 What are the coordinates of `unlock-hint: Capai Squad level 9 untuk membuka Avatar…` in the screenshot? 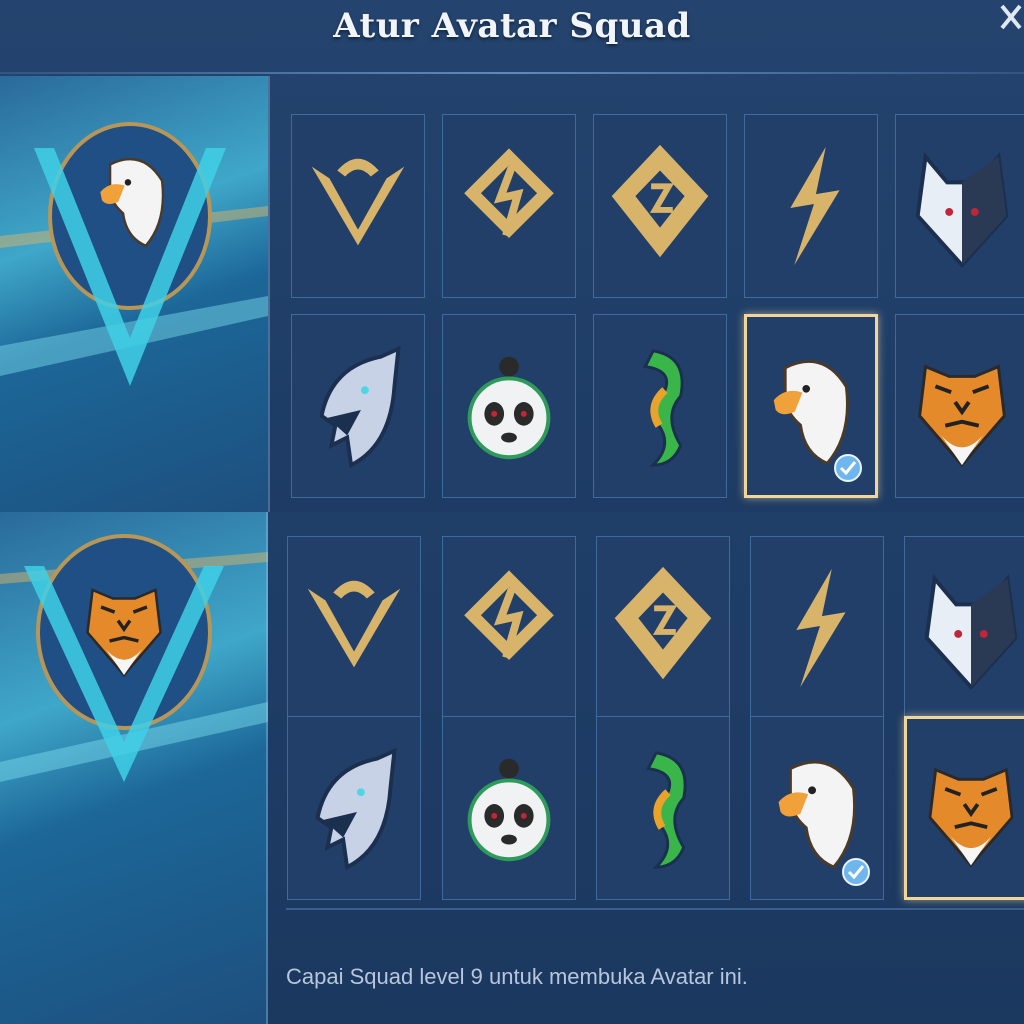 It's located at (517, 976).